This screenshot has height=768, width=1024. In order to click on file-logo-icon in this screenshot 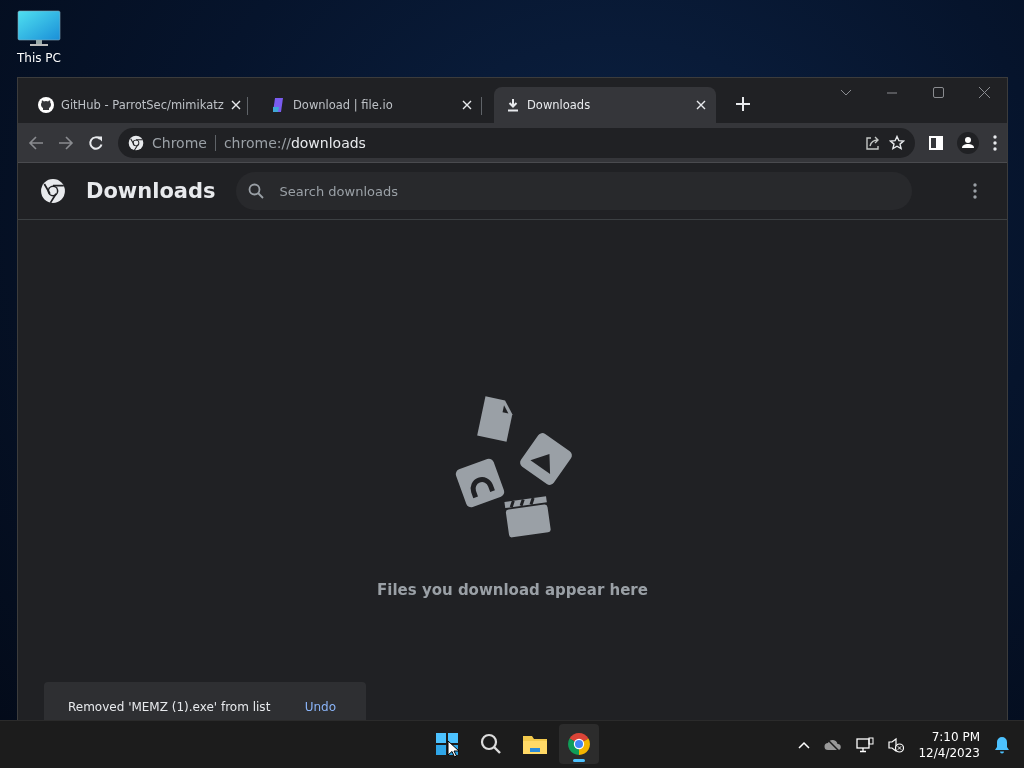, I will do `click(279, 105)`.